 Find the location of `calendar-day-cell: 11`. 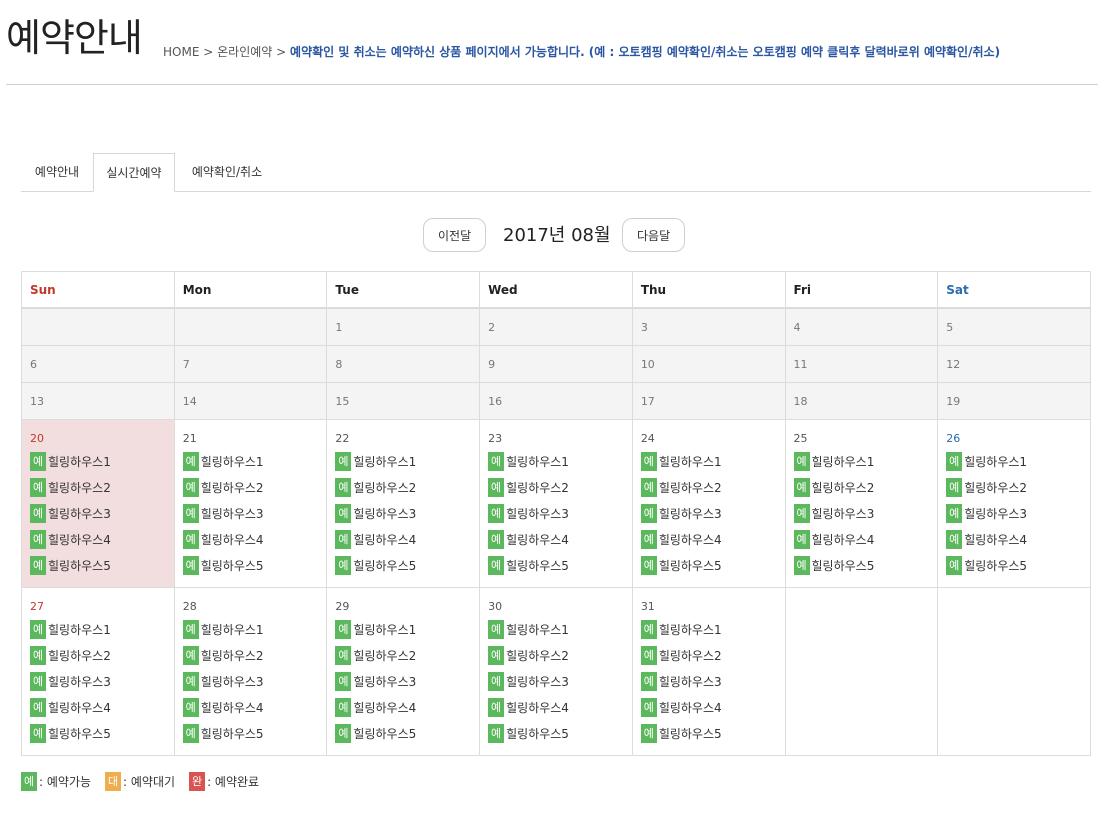

calendar-day-cell: 11 is located at coordinates (861, 364).